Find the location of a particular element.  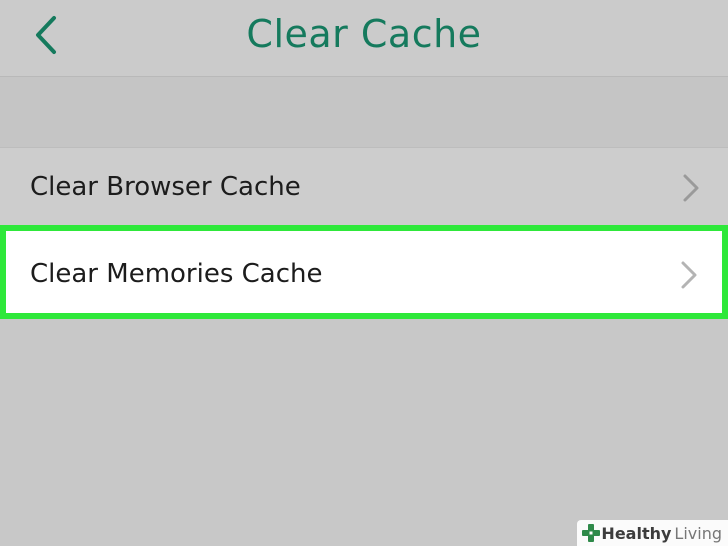

watermark-brand-light: Living is located at coordinates (698, 533).